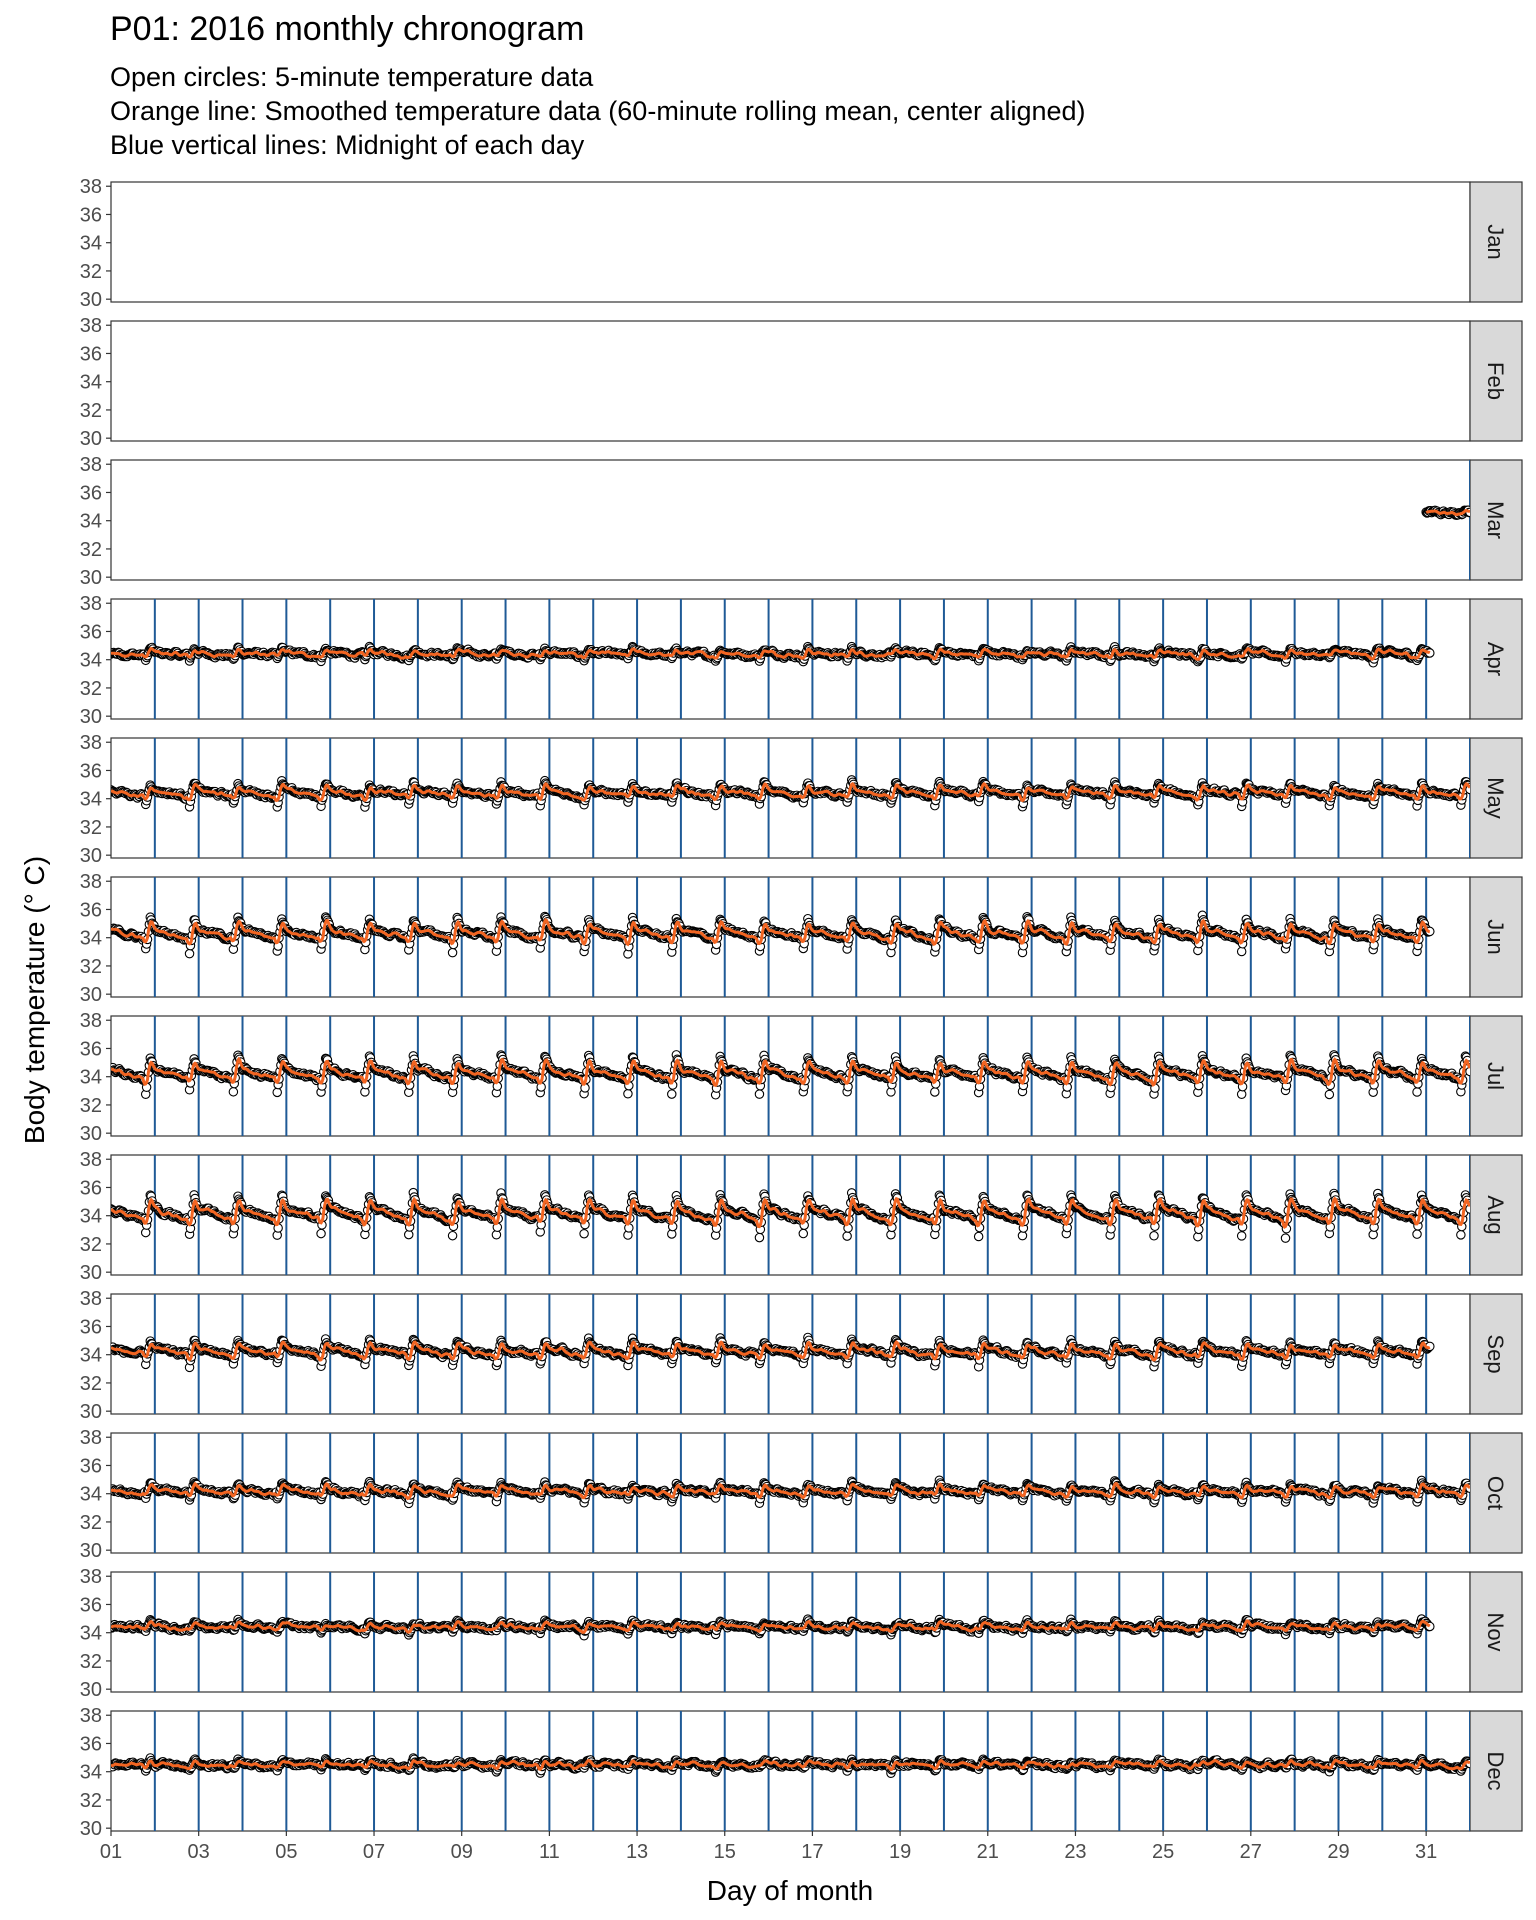  What do you see at coordinates (1495, 798) in the screenshot?
I see `facet-strip-label: May` at bounding box center [1495, 798].